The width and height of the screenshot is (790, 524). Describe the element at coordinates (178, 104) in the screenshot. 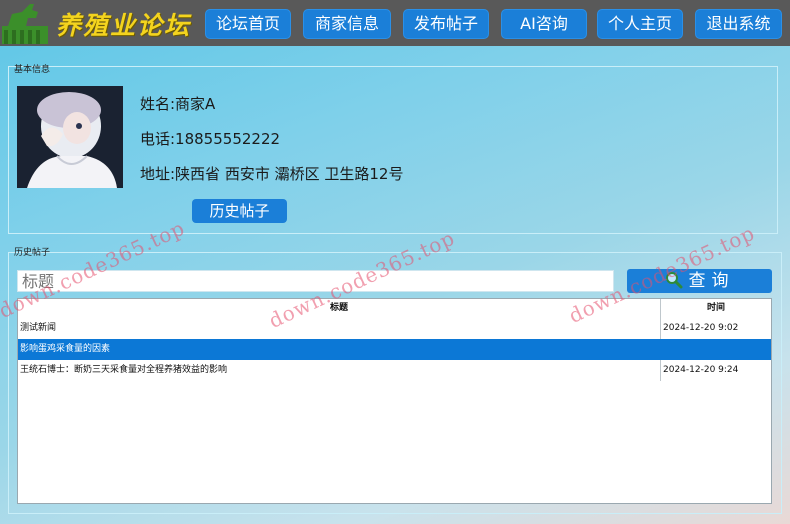

I see `merchant-name: 姓名:商家A` at that location.